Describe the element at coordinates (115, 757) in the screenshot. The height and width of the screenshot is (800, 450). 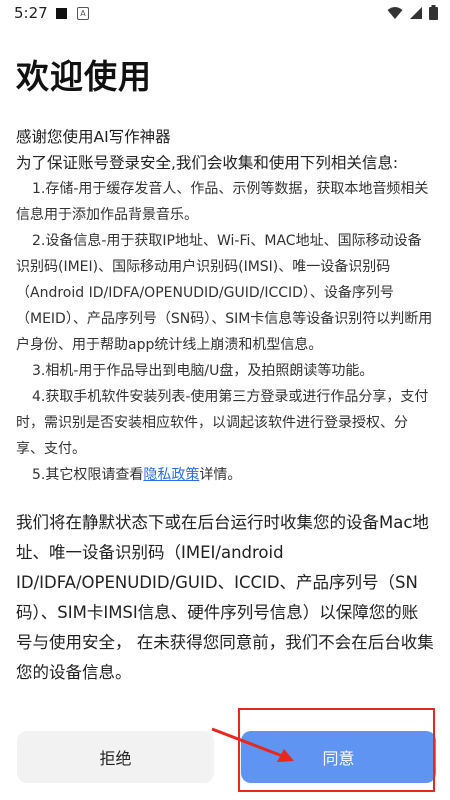
I see `decline-button: 拒绝` at that location.